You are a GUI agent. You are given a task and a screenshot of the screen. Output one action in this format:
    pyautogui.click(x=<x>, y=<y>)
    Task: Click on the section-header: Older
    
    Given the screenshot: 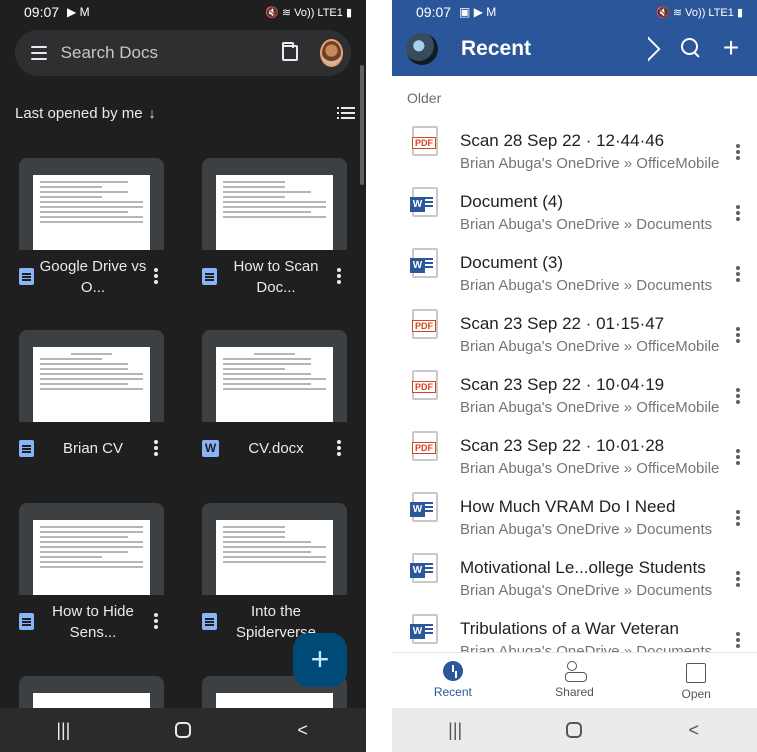 What is the action you would take?
    pyautogui.click(x=424, y=98)
    